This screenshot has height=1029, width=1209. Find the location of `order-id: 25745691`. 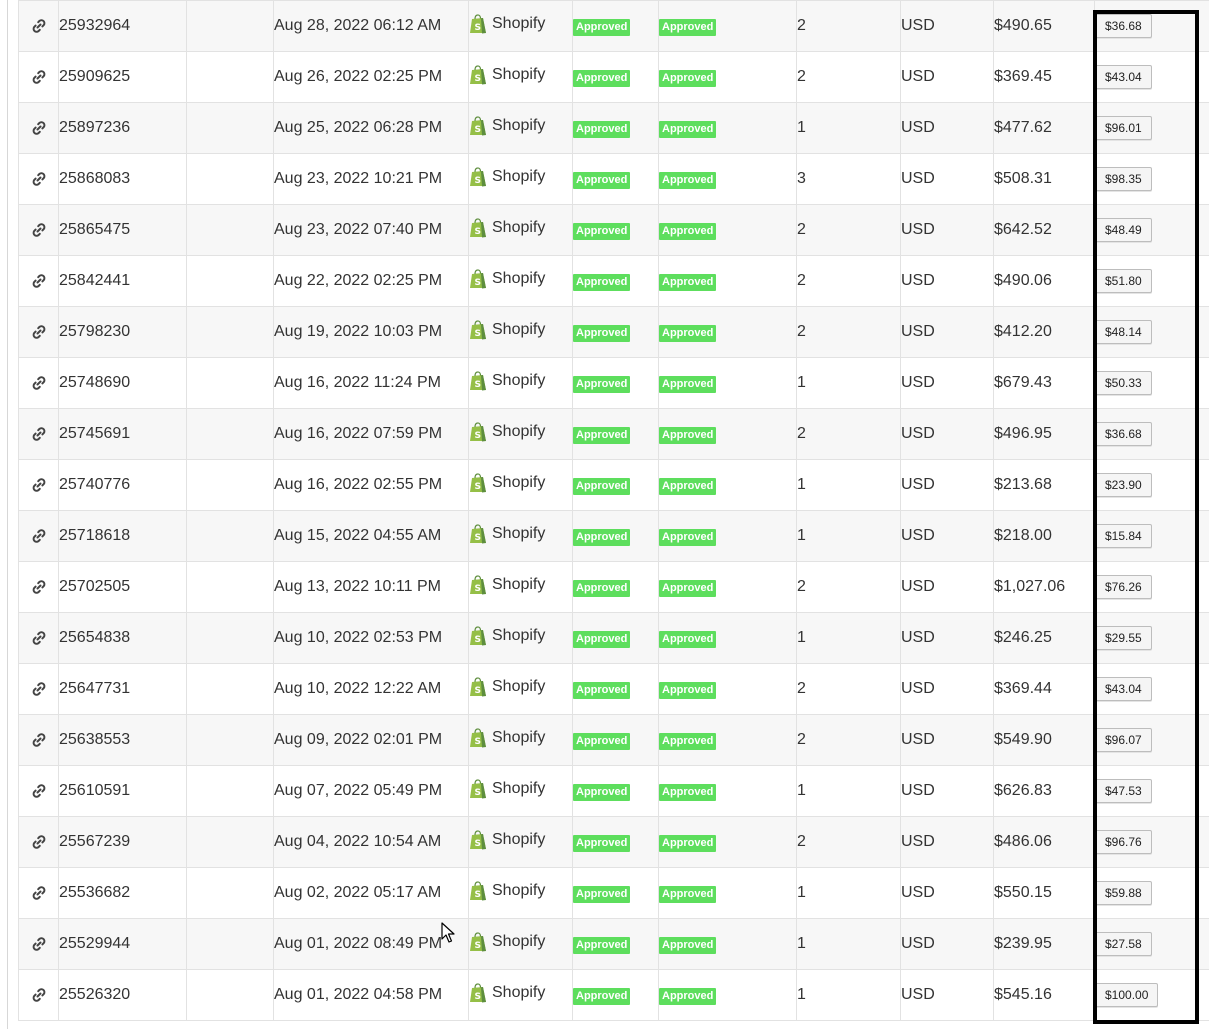

order-id: 25745691 is located at coordinates (122, 434).